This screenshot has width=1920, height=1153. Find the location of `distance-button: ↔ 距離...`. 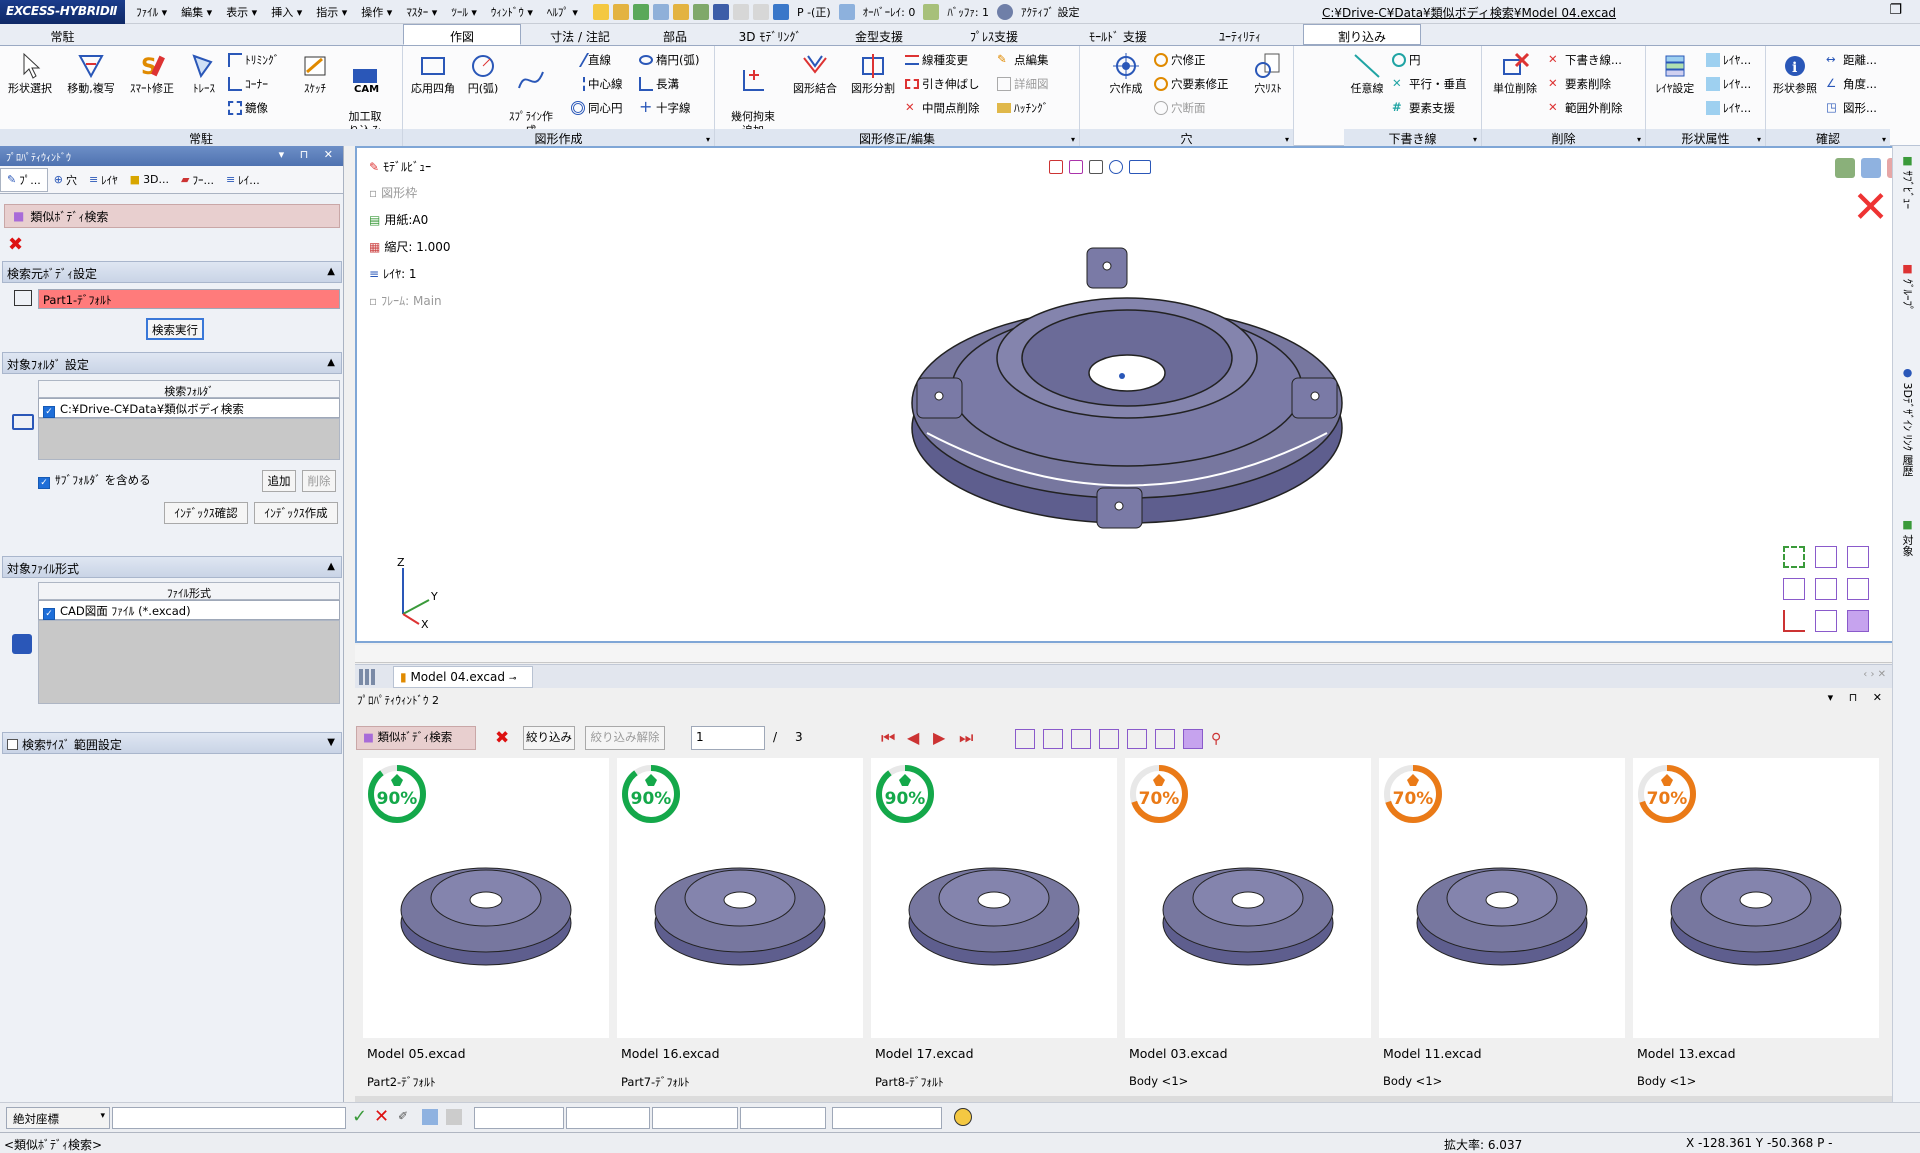

distance-button: ↔ 距離... is located at coordinates (1851, 60).